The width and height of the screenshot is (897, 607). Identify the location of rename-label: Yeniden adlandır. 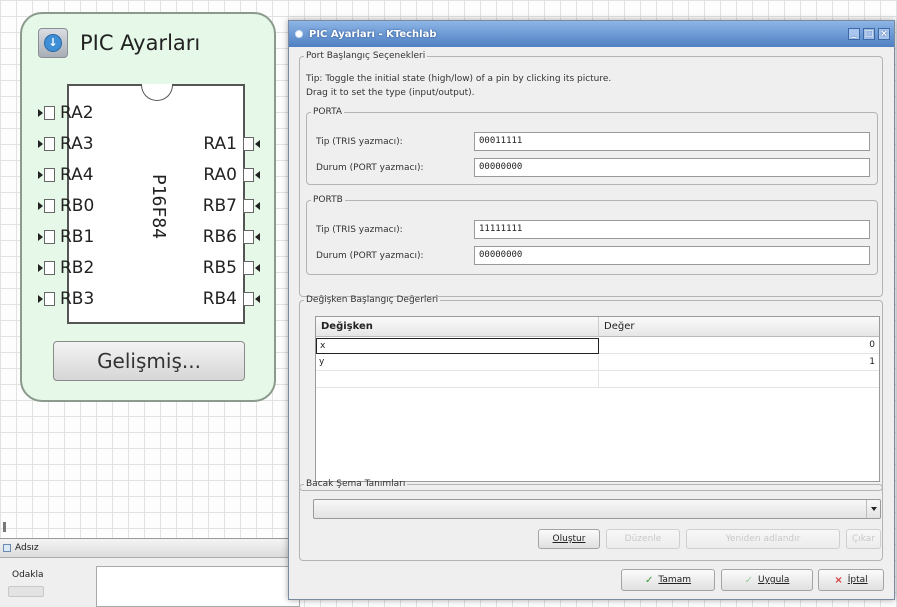
(763, 539).